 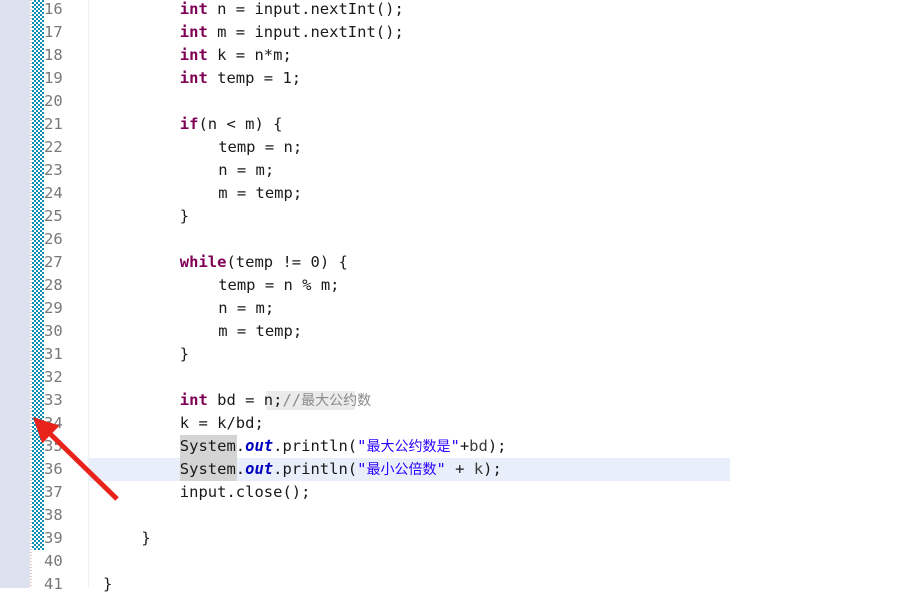 What do you see at coordinates (502, 446) in the screenshot?
I see `code-line-35: System.out.println("最大公约数是"+bd);` at bounding box center [502, 446].